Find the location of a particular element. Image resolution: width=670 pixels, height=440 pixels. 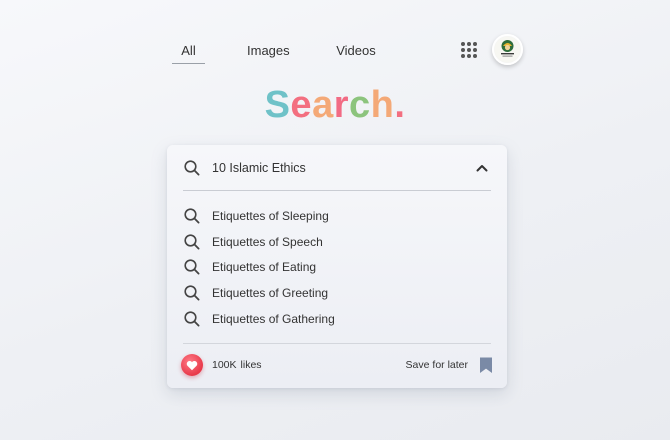

save-for-later-link: Save for later is located at coordinates (437, 365).